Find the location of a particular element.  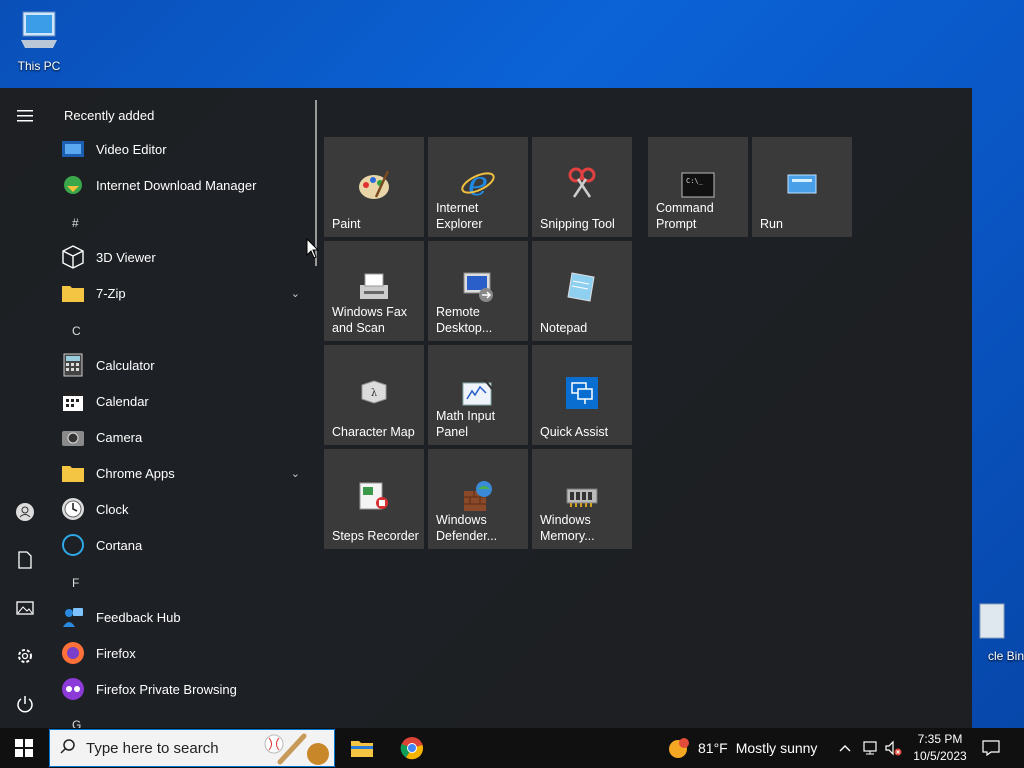

app-calendar: Calendar is located at coordinates (184, 401).